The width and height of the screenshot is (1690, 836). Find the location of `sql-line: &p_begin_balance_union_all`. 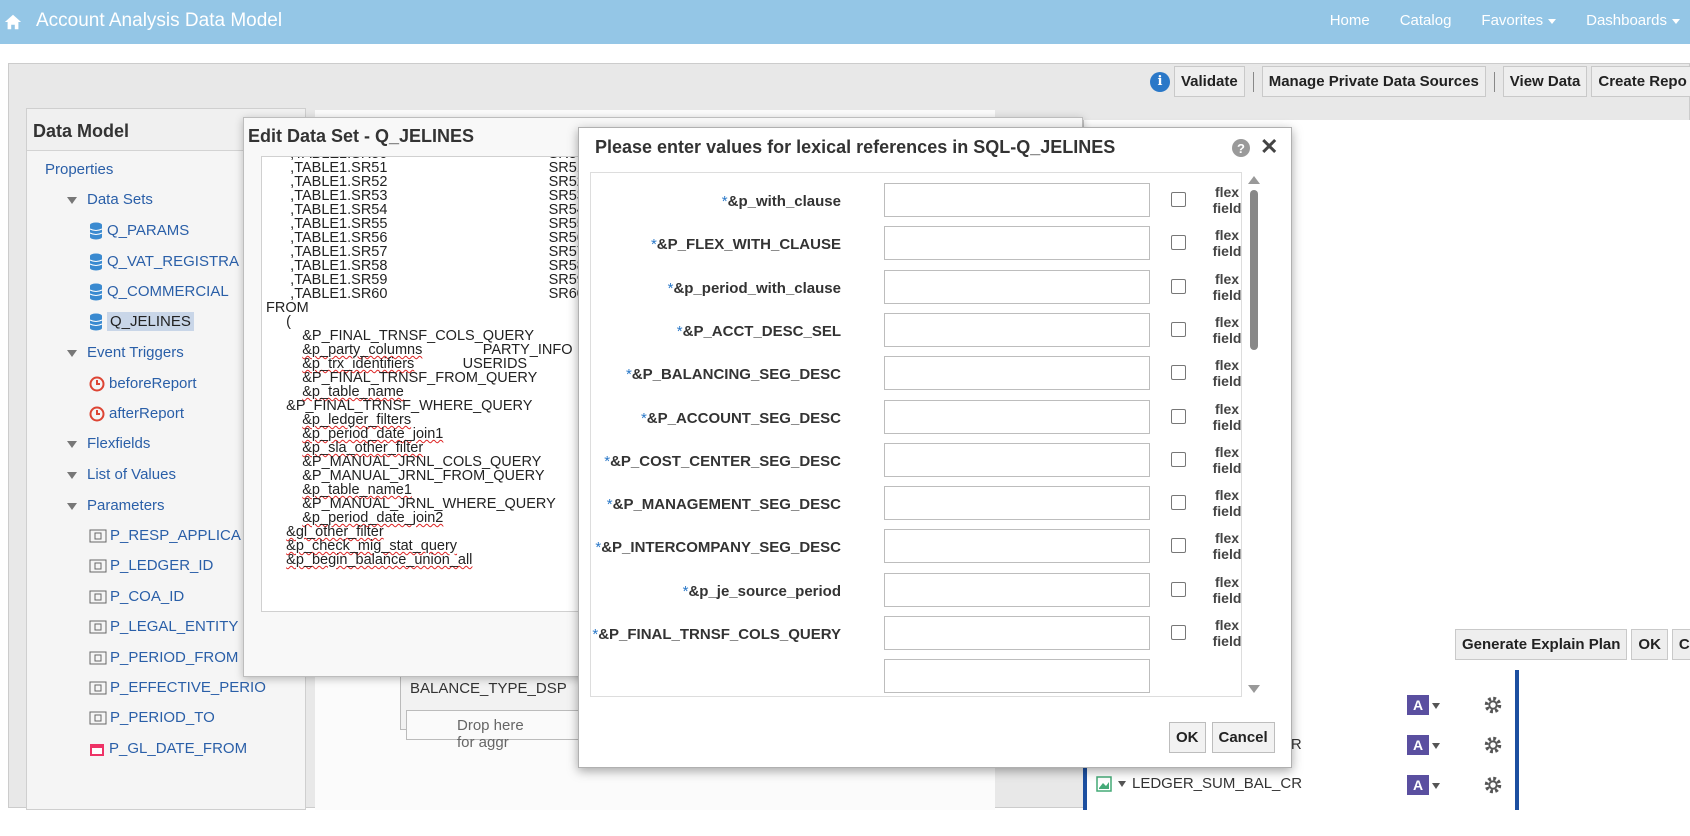

sql-line: &p_begin_balance_union_all is located at coordinates (379, 560).